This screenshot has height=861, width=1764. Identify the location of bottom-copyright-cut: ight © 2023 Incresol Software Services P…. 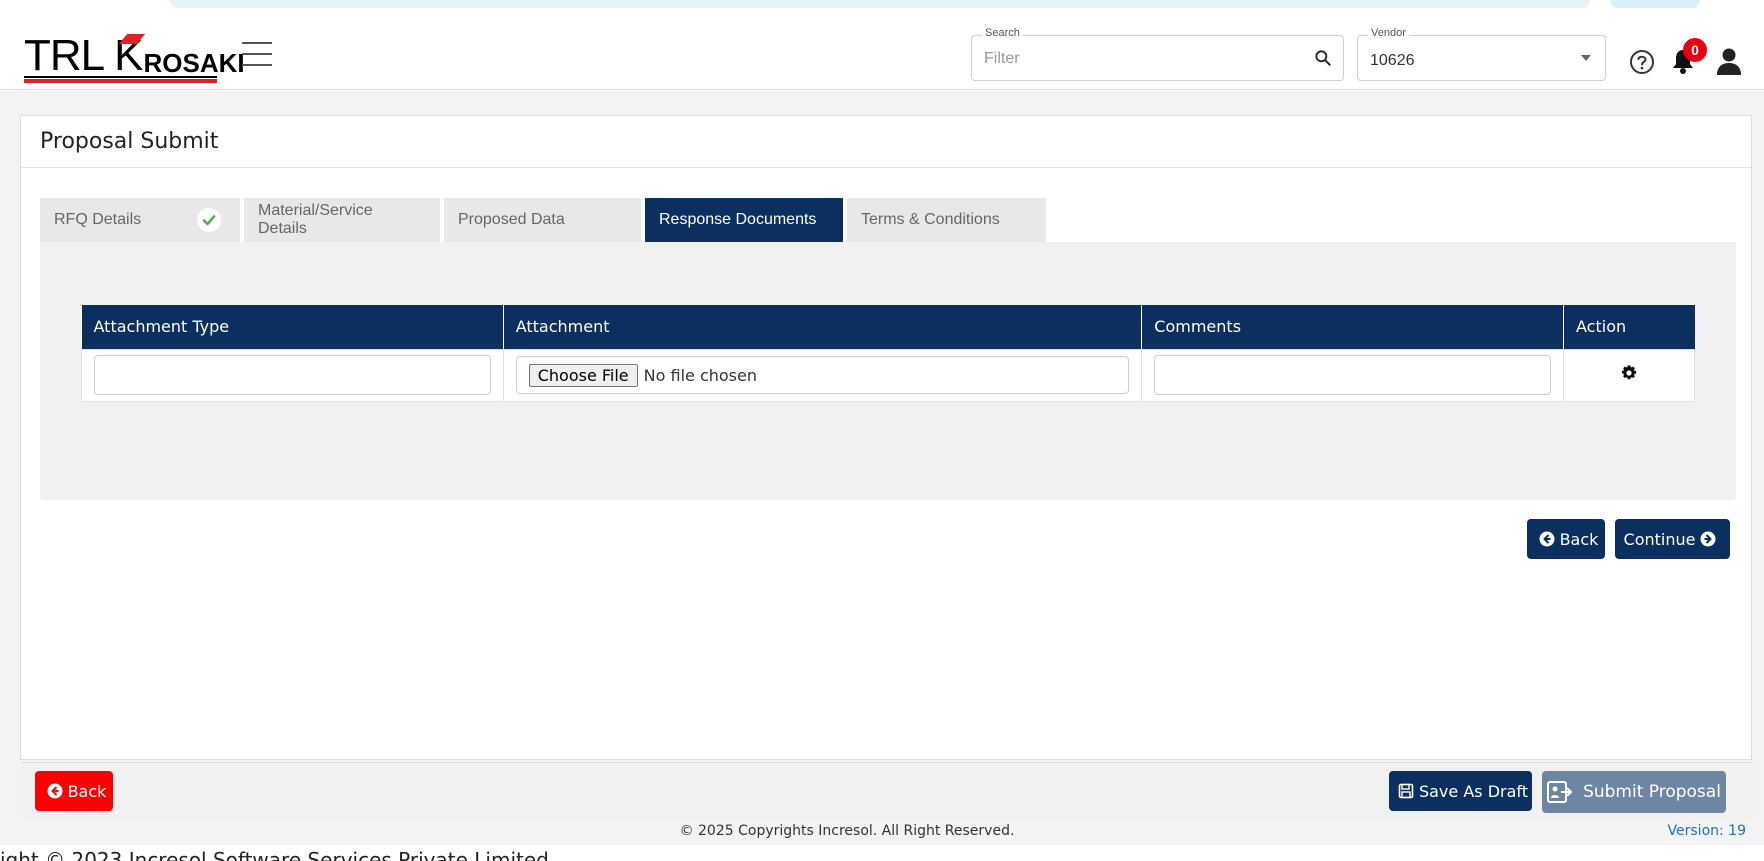
(274, 854).